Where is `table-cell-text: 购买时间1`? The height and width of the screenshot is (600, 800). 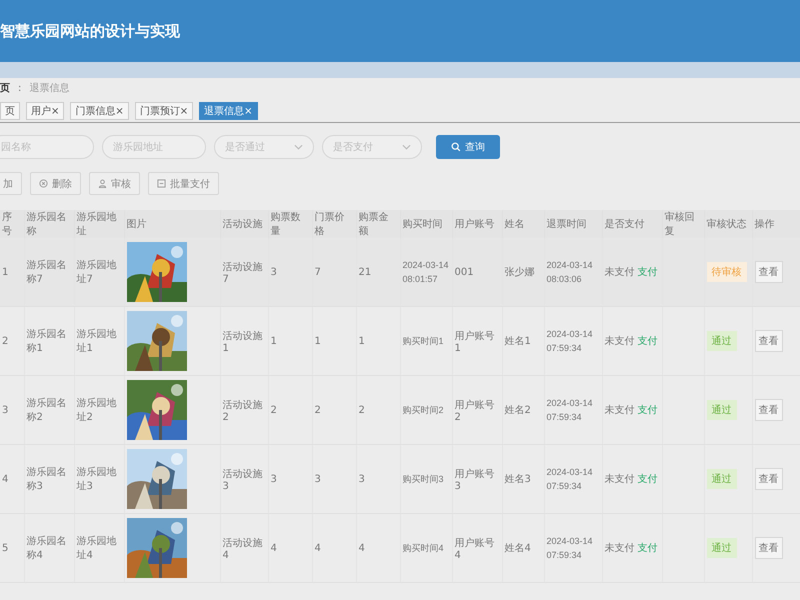
table-cell-text: 购买时间1 is located at coordinates (423, 341).